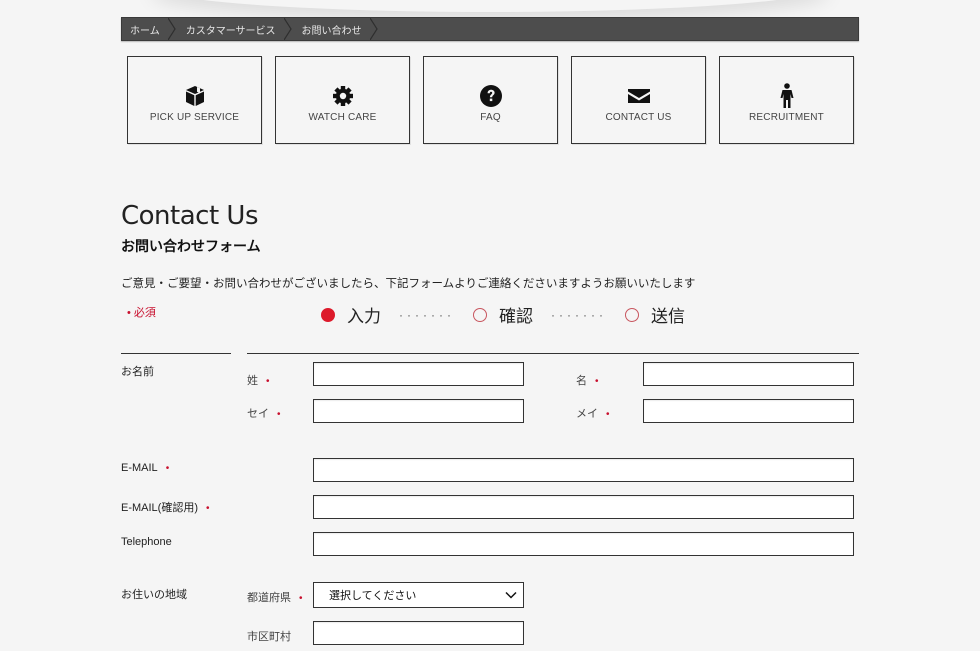 This screenshot has height=651, width=980. What do you see at coordinates (373, 596) in the screenshot?
I see `prefecture-selected-value: 選択してください` at bounding box center [373, 596].